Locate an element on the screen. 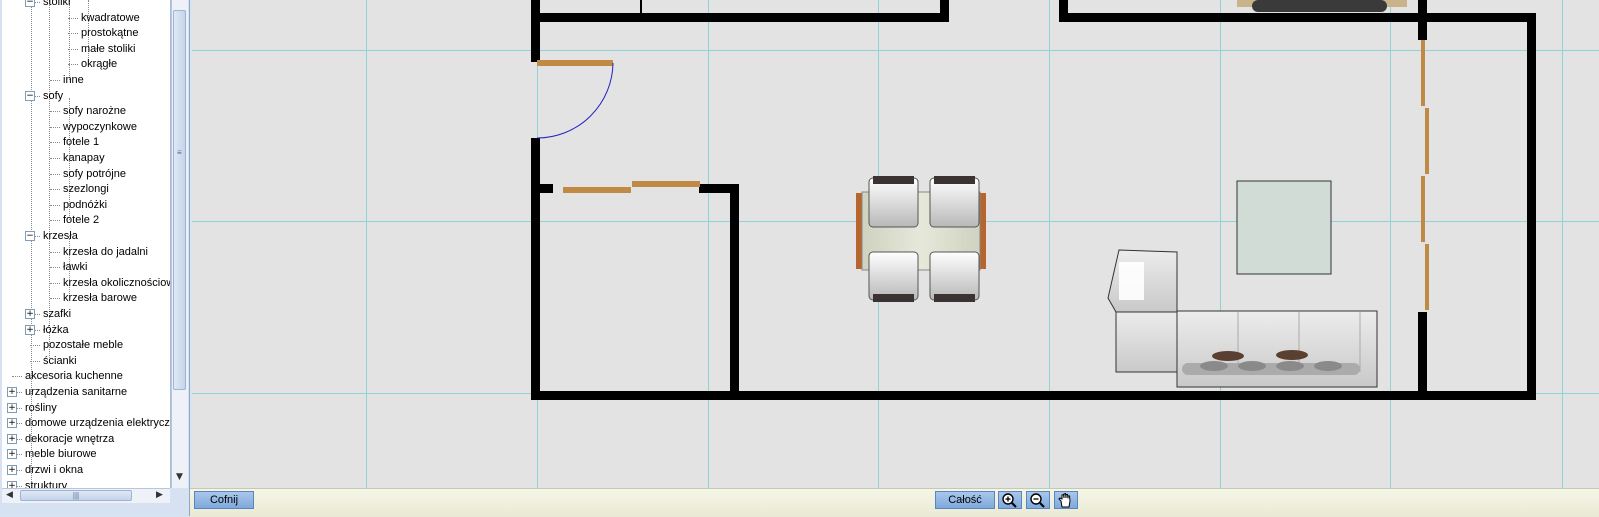 This screenshot has height=517, width=1599. tree-item: fotele 1 is located at coordinates (80, 142).